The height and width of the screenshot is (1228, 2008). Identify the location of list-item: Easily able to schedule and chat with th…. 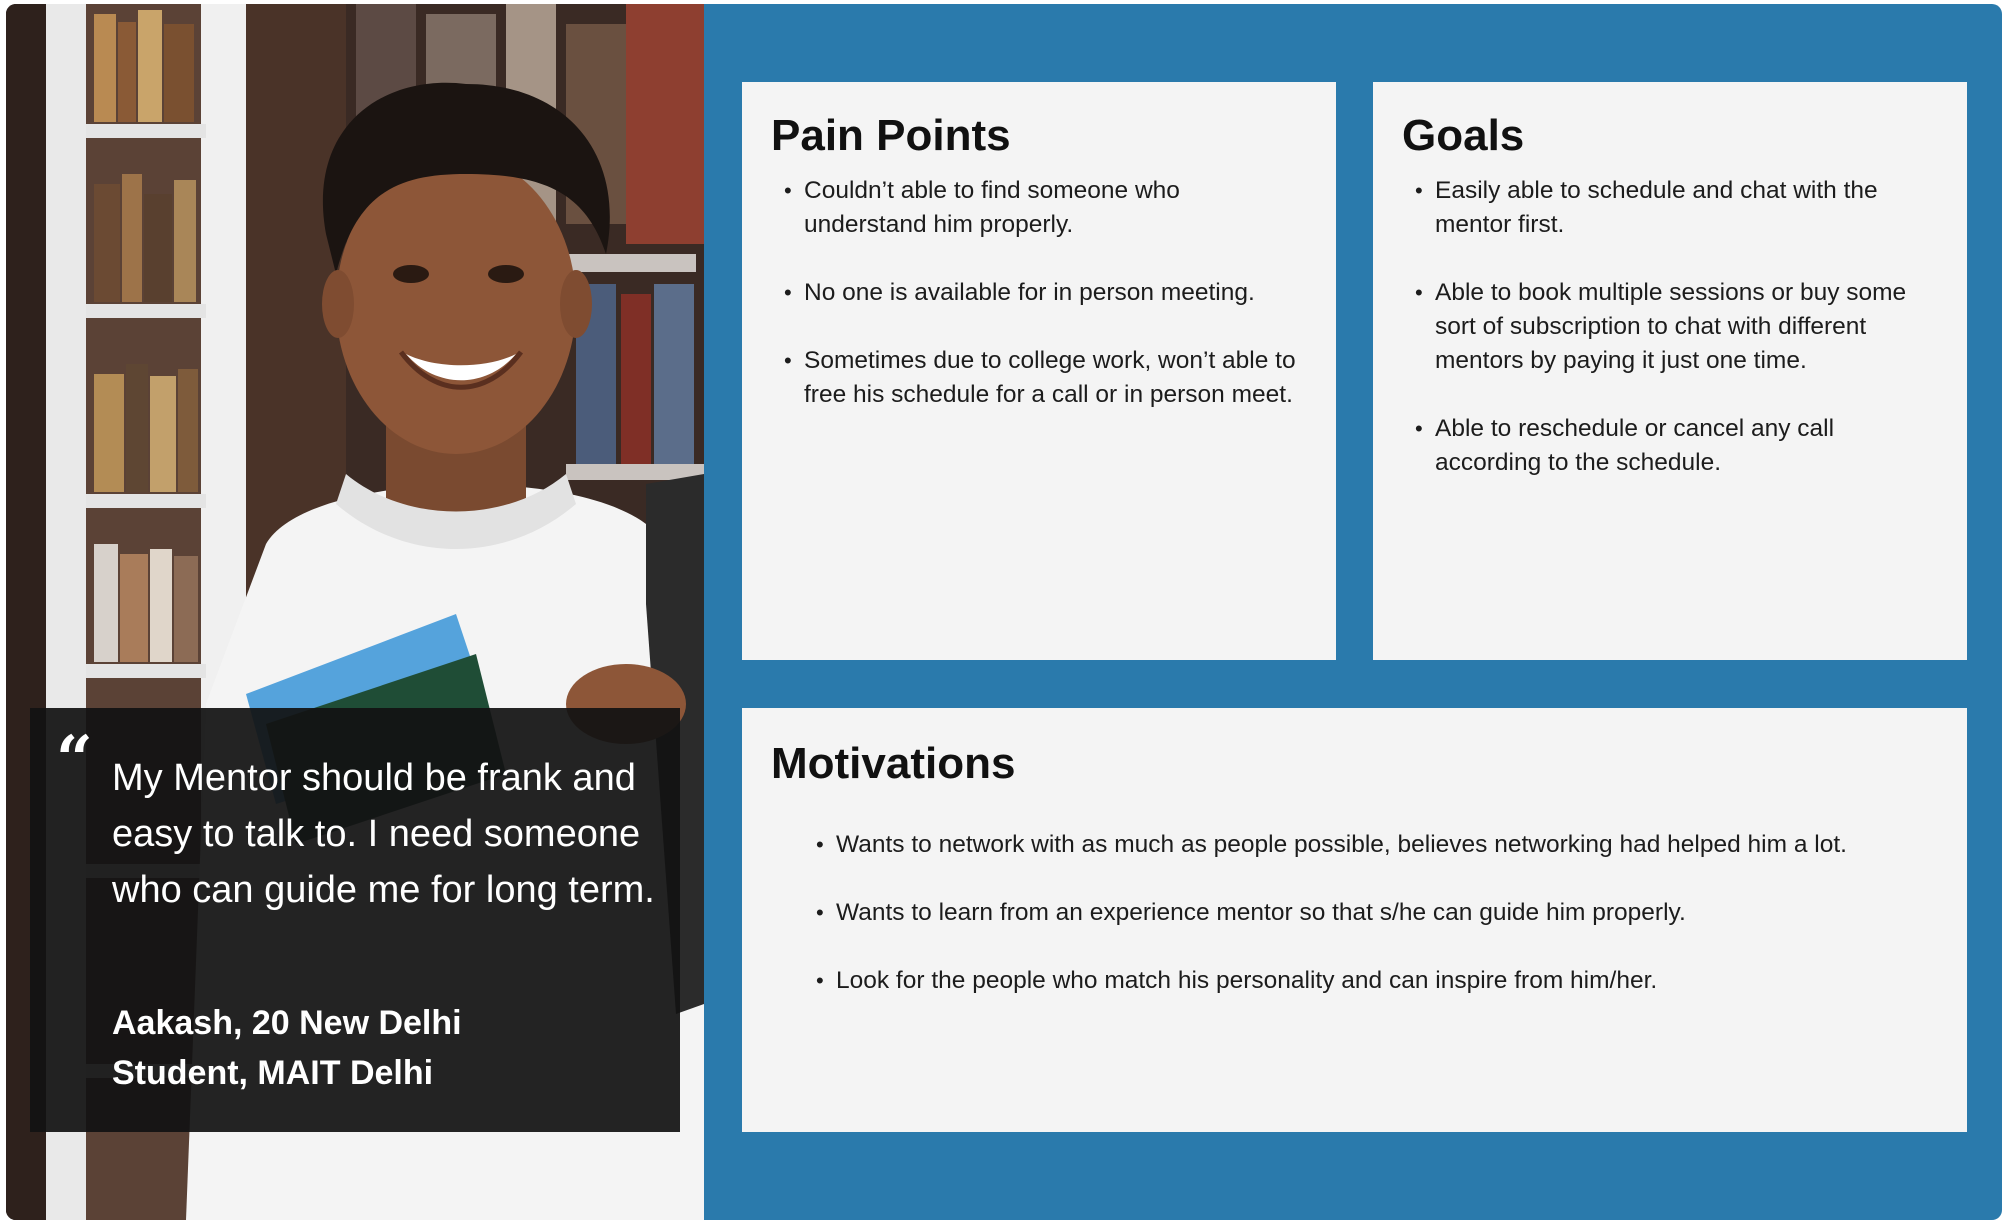
(1675, 208).